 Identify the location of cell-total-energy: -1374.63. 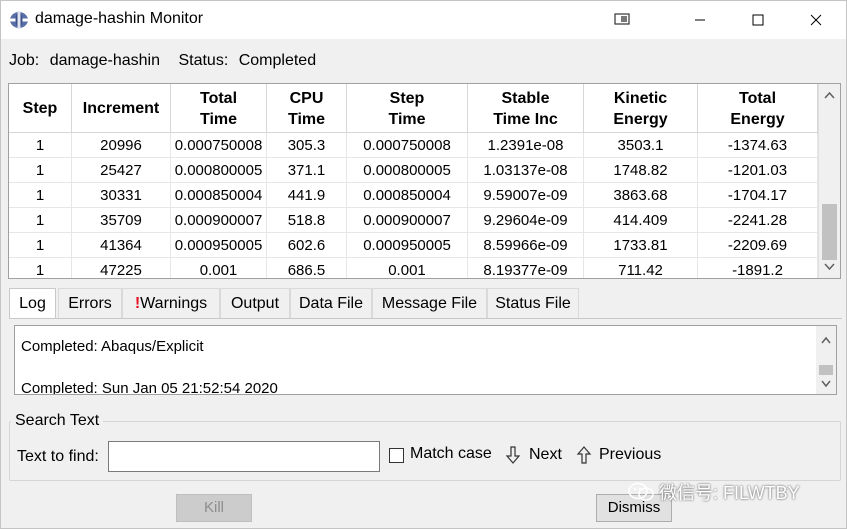
(758, 145).